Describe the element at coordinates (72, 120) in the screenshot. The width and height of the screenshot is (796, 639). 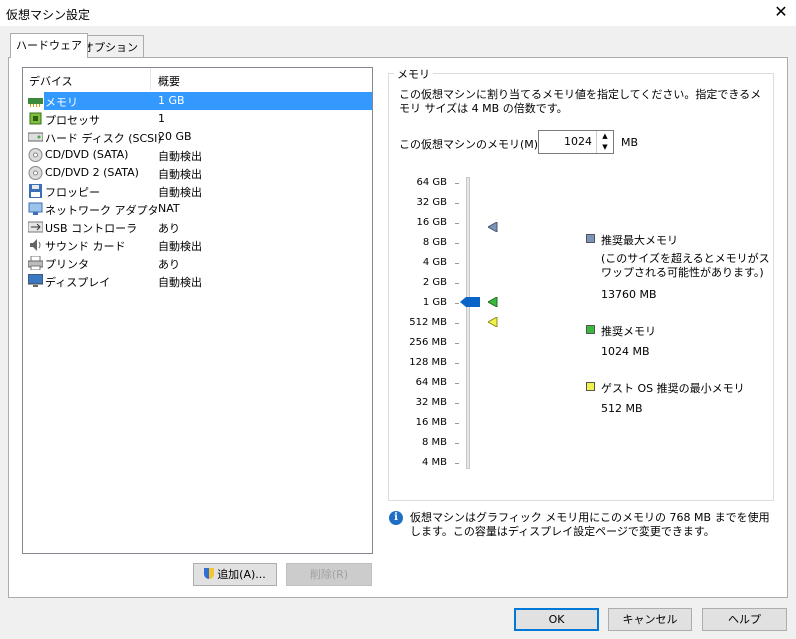
I see `device-name: プロセッサ` at that location.